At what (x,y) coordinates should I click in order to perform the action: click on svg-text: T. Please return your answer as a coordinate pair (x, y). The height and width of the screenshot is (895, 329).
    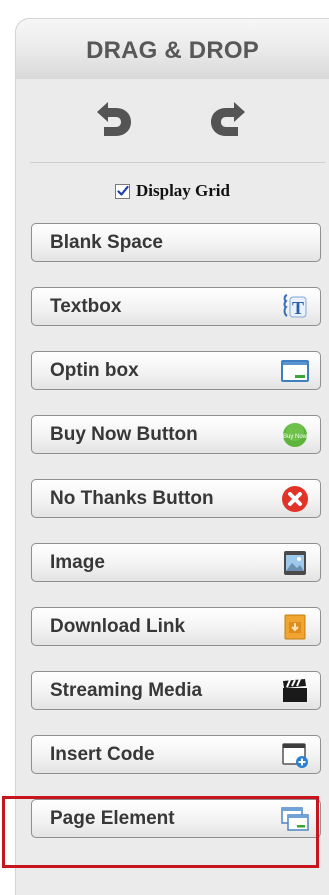
    Looking at the image, I should click on (298, 308).